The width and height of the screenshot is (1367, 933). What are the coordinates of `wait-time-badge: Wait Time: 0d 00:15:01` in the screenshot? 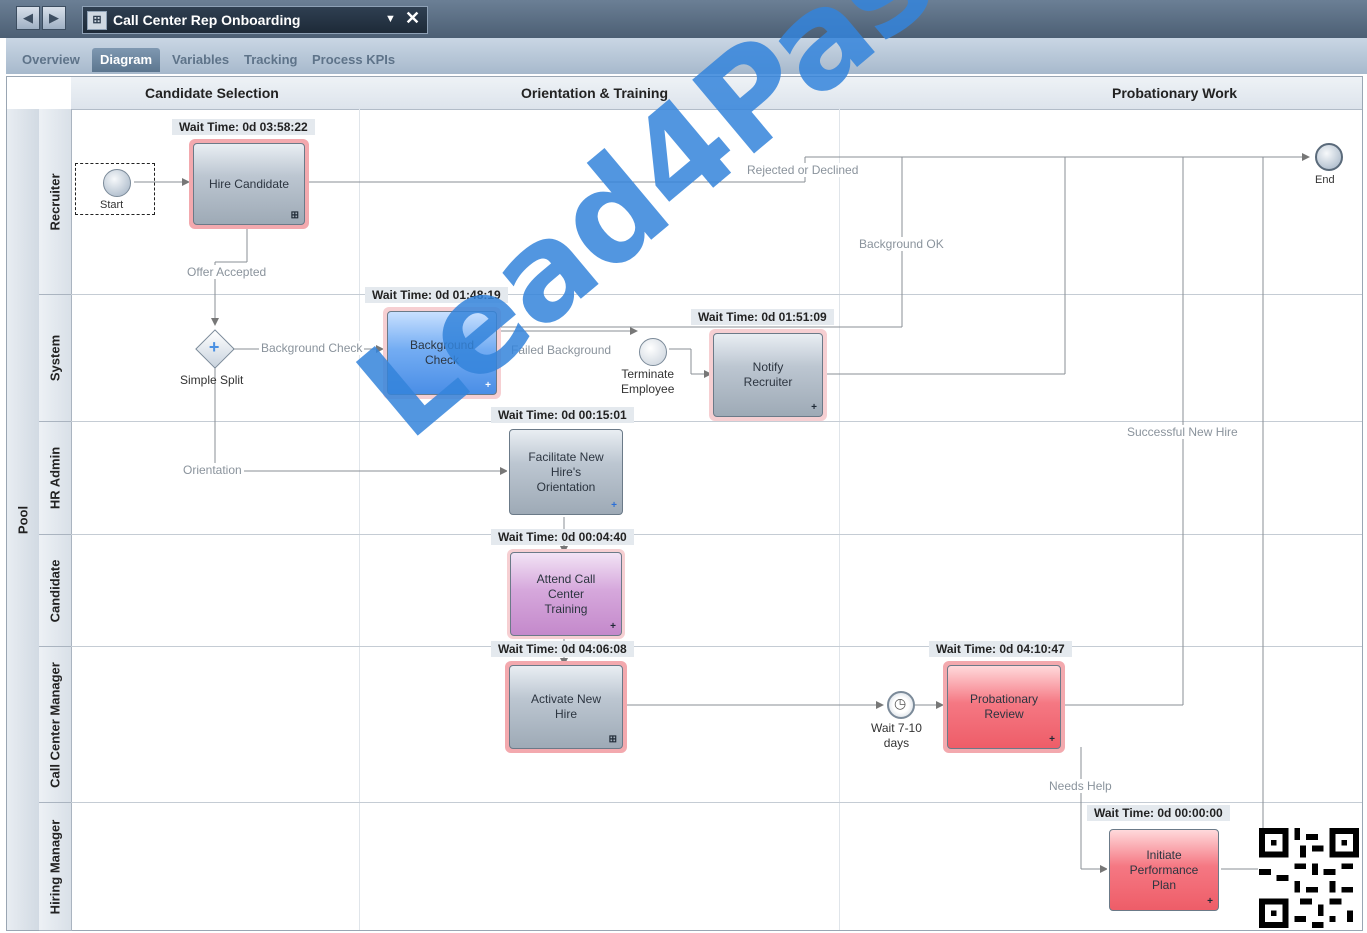 It's located at (562, 415).